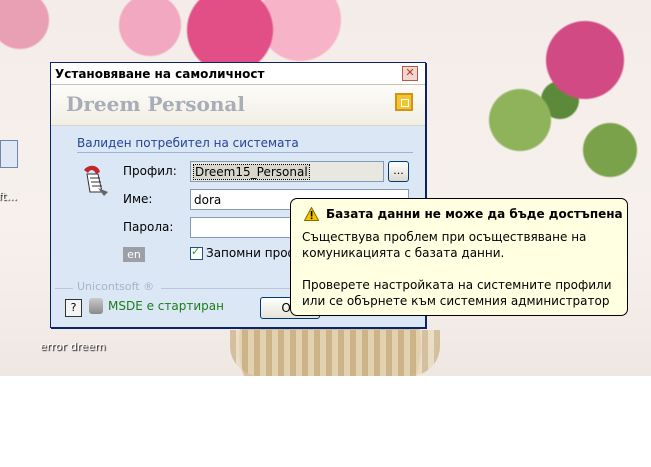 Image resolution: width=651 pixels, height=467 pixels. What do you see at coordinates (150, 171) in the screenshot?
I see `profile-label: Профил:` at bounding box center [150, 171].